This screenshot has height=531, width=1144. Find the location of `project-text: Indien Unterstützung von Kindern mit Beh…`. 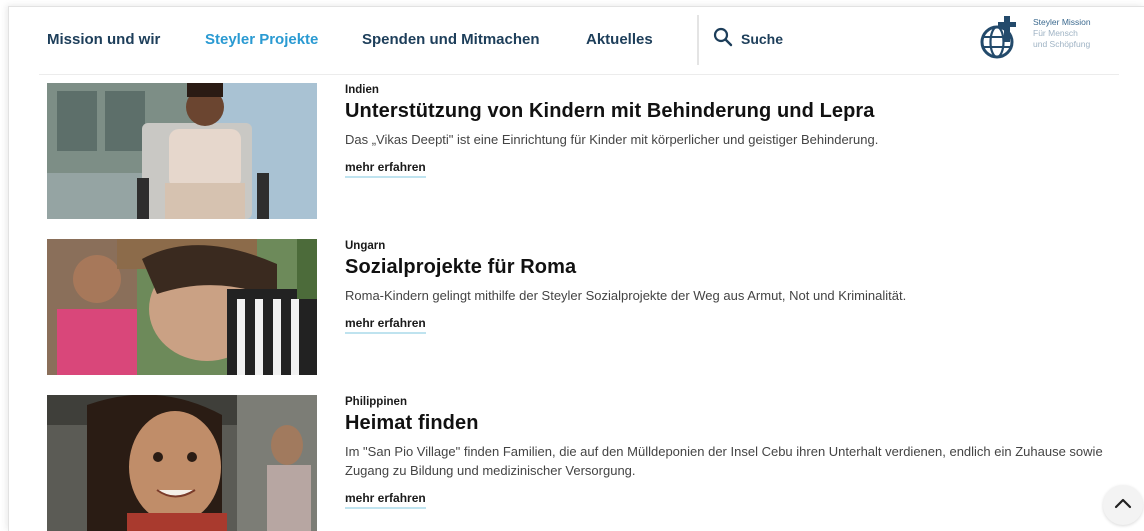

project-text: Indien Unterstützung von Kindern mit Beh… is located at coordinates (725, 130).